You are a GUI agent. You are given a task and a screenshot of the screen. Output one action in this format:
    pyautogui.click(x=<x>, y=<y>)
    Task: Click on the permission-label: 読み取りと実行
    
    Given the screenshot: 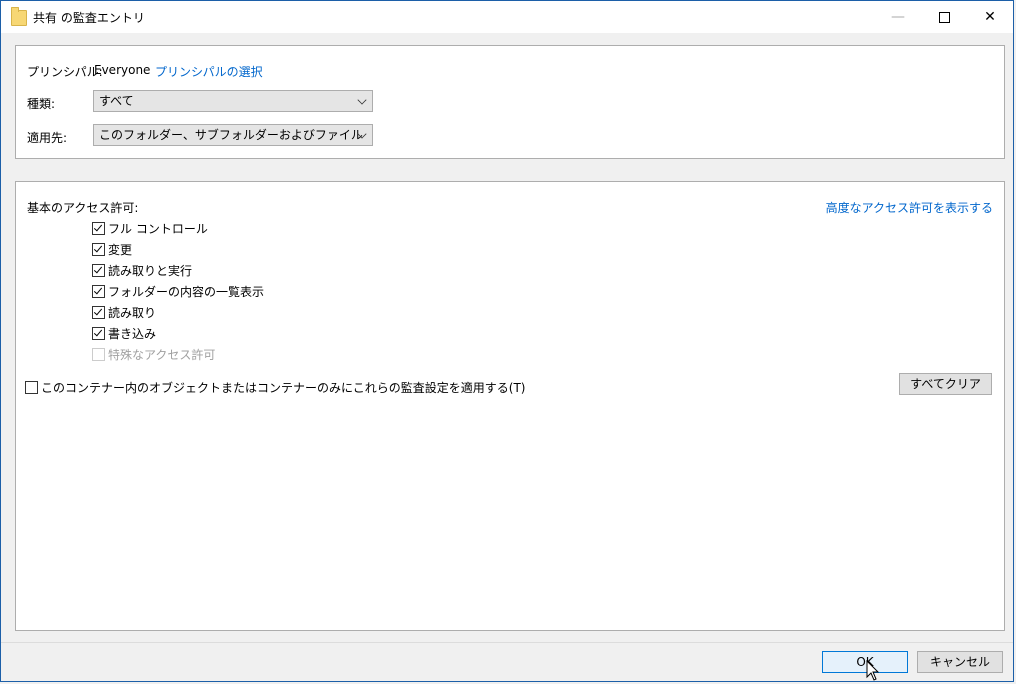 What is the action you would take?
    pyautogui.click(x=150, y=271)
    